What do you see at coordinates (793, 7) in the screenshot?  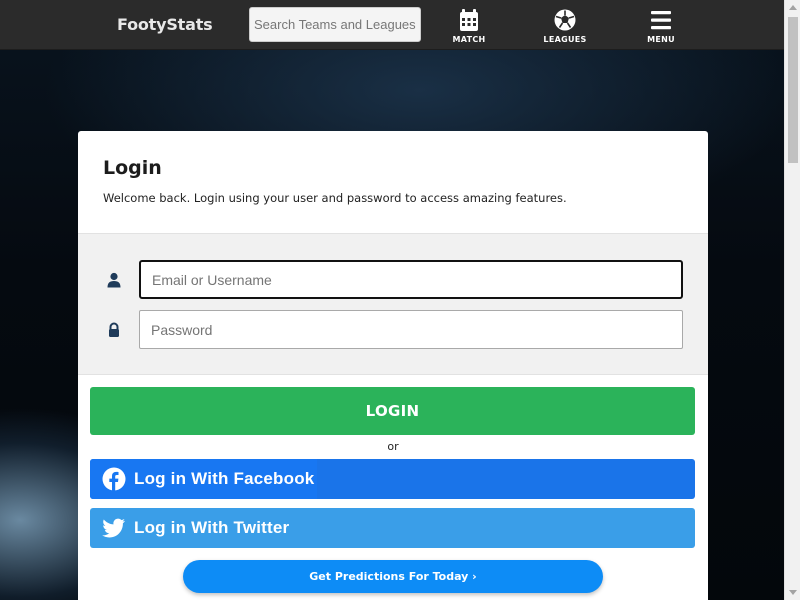 I see `scroll-up-arrow-icon` at bounding box center [793, 7].